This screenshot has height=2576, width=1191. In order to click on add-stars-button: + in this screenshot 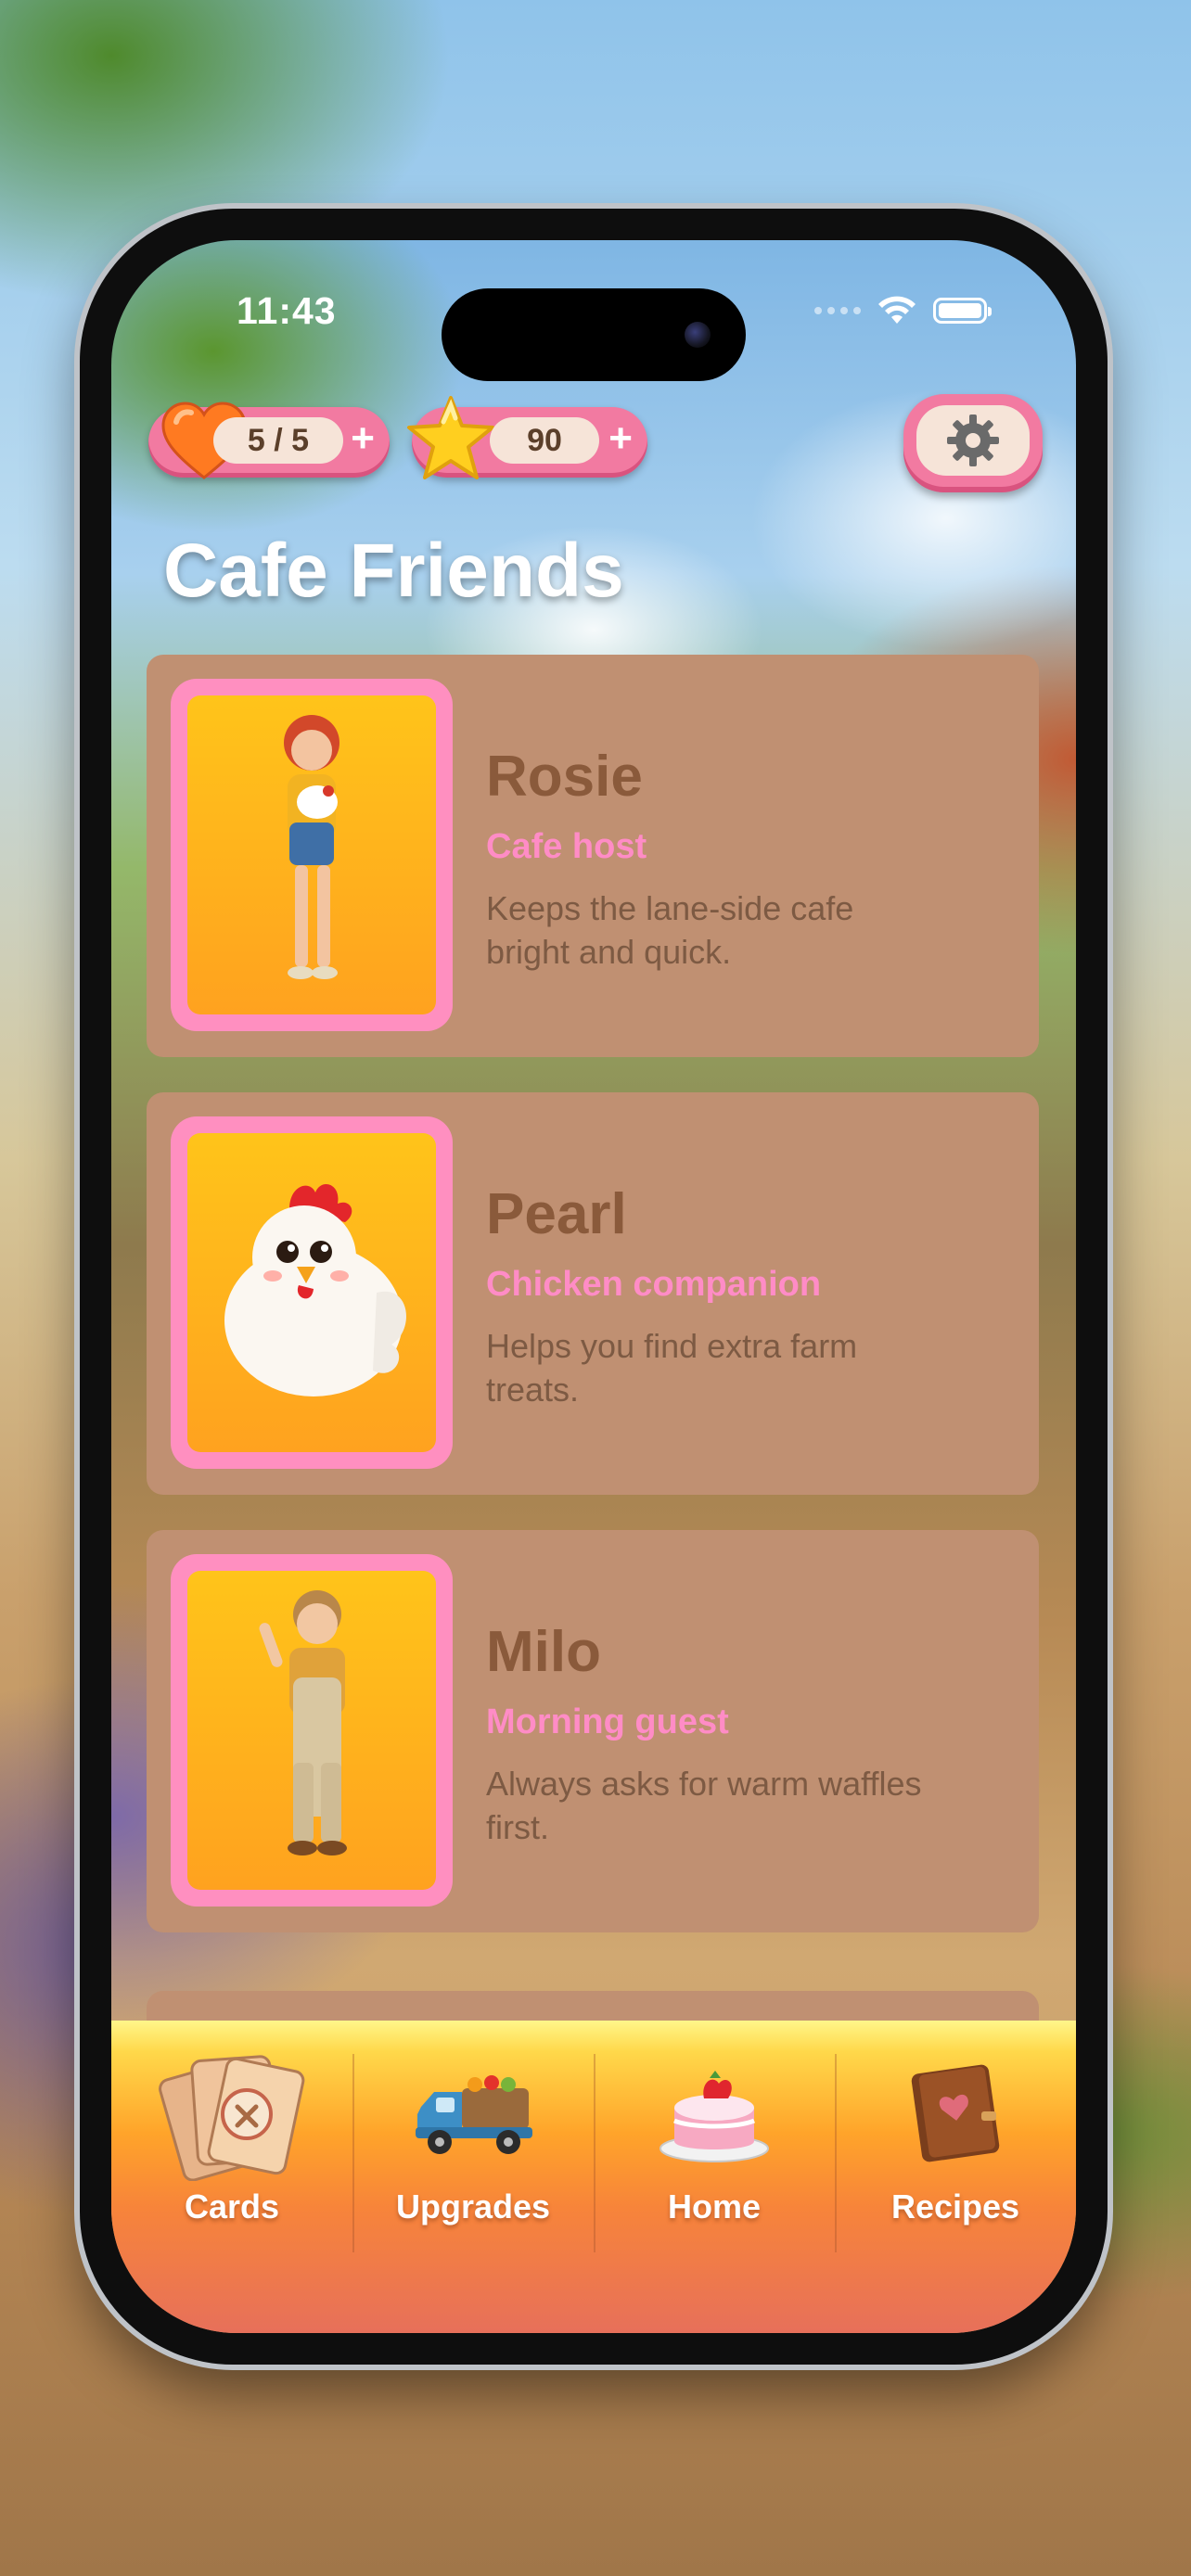, I will do `click(620, 438)`.